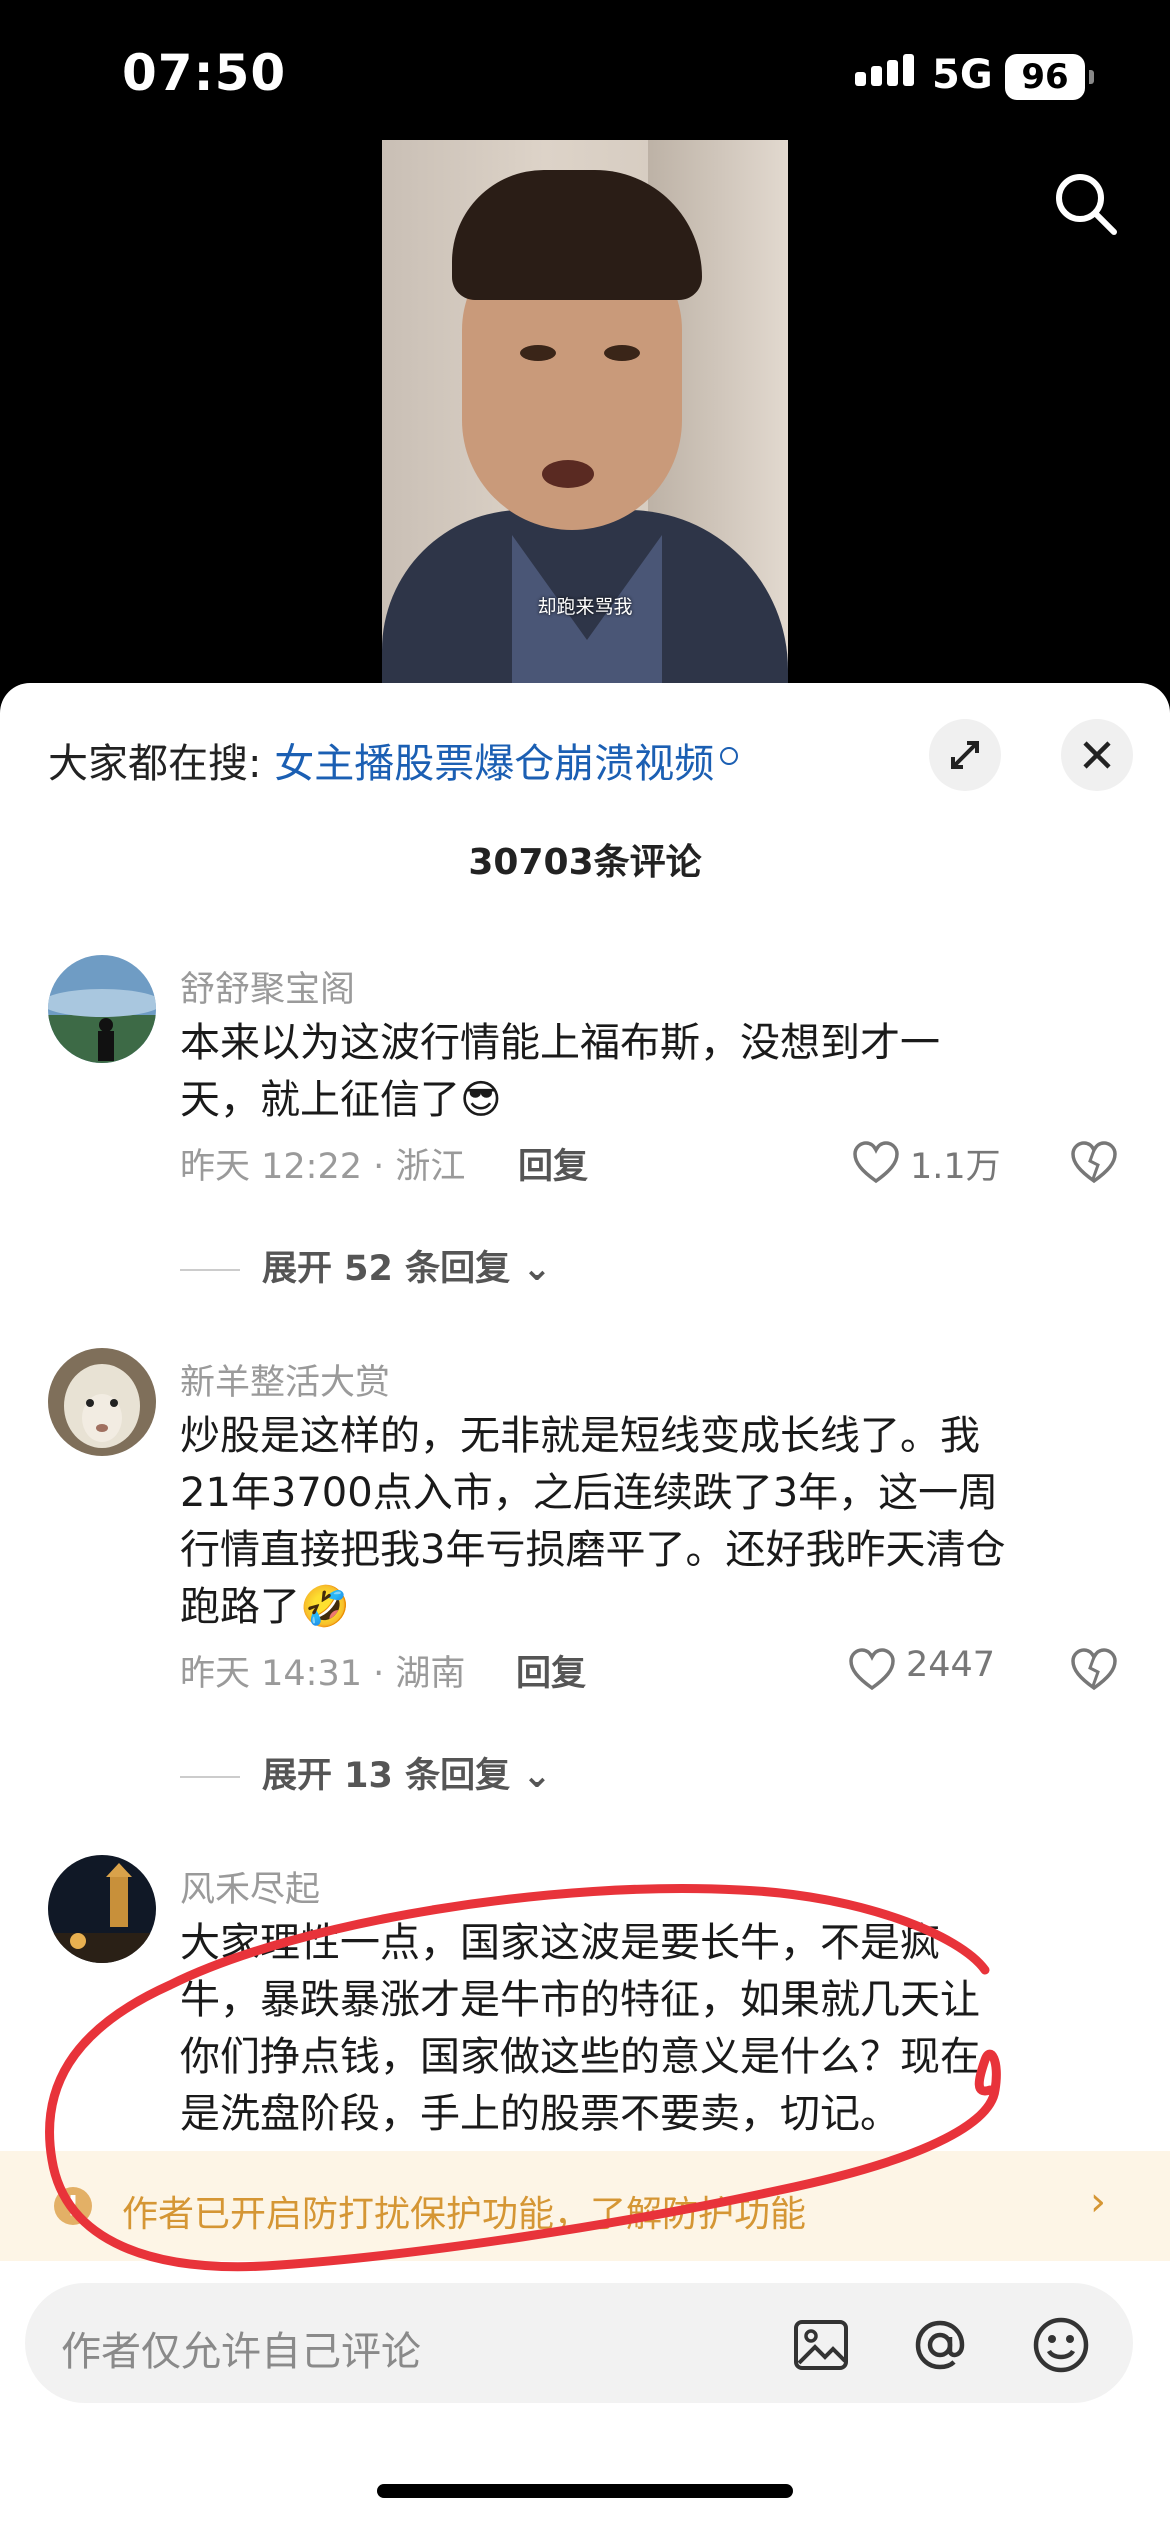 The height and width of the screenshot is (2532, 1170). What do you see at coordinates (1061, 2347) in the screenshot?
I see `emoji-icon` at bounding box center [1061, 2347].